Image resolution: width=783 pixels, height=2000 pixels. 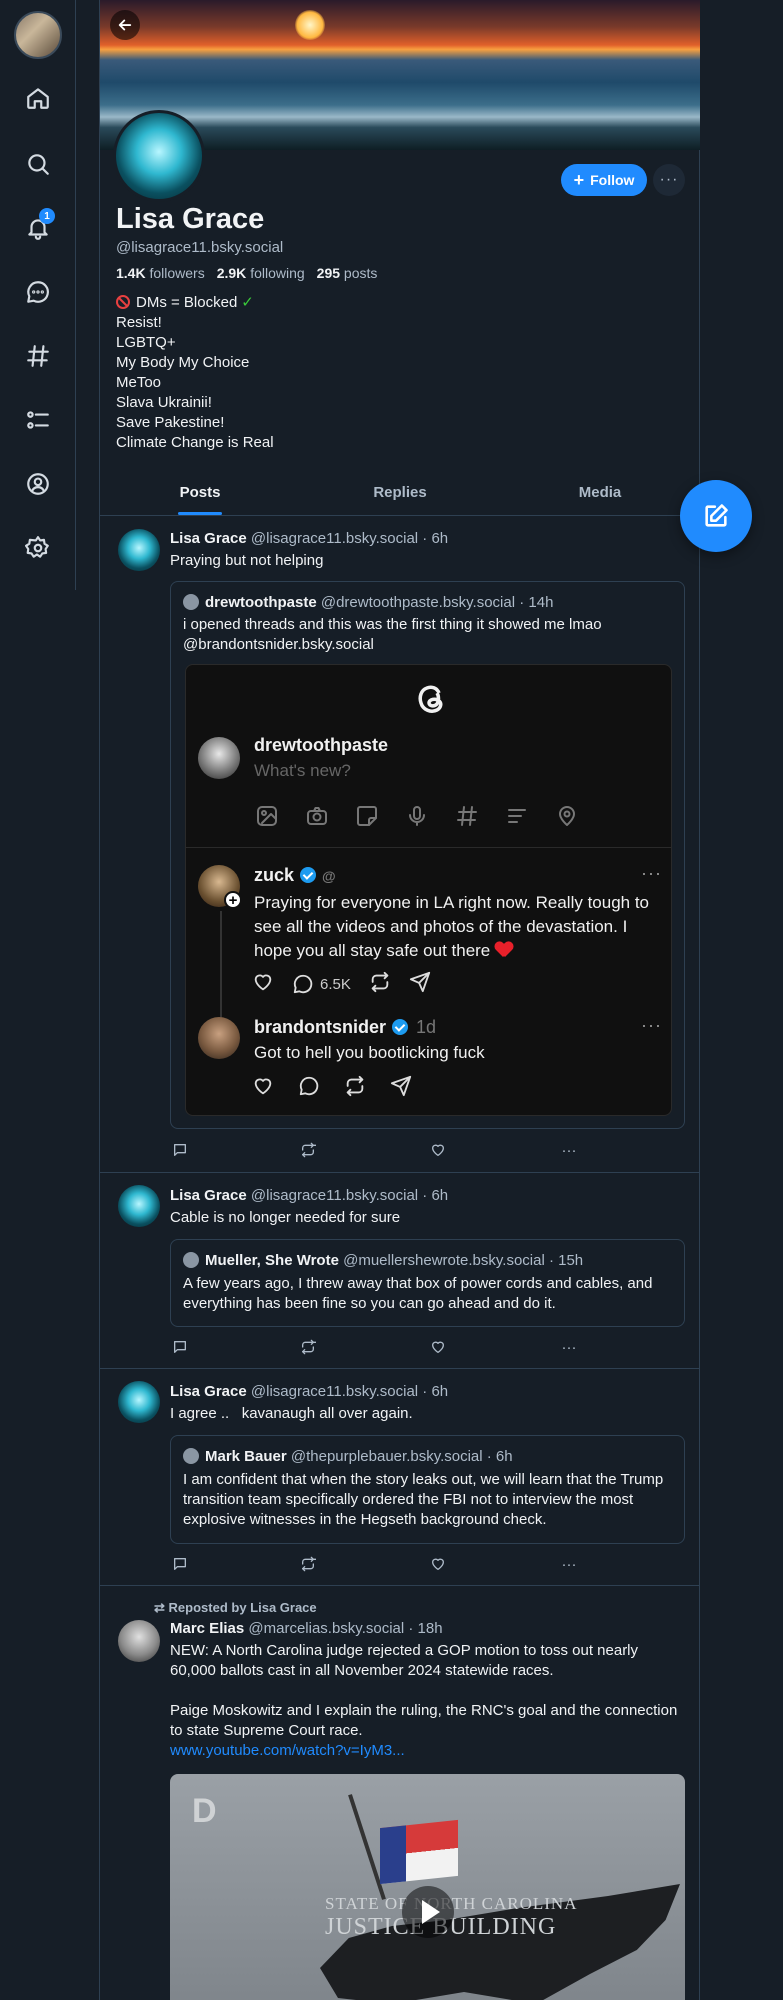 I want to click on back-button, so click(x=125, y=25).